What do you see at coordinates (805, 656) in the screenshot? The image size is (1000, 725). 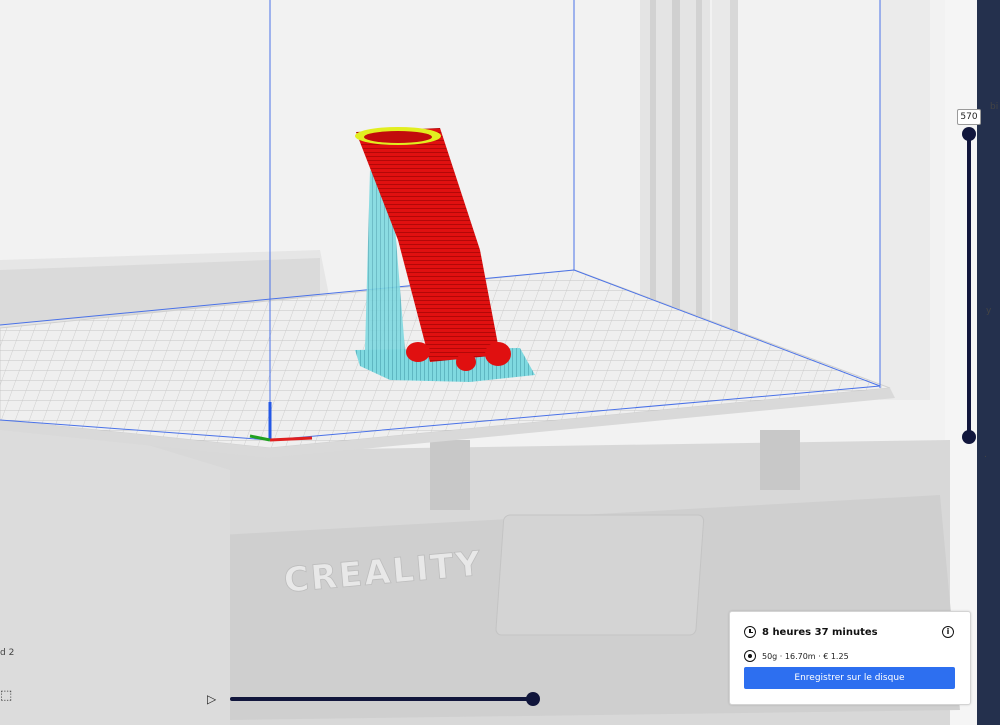 I see `material-summary: 50g · 16.70m · € 1.25` at bounding box center [805, 656].